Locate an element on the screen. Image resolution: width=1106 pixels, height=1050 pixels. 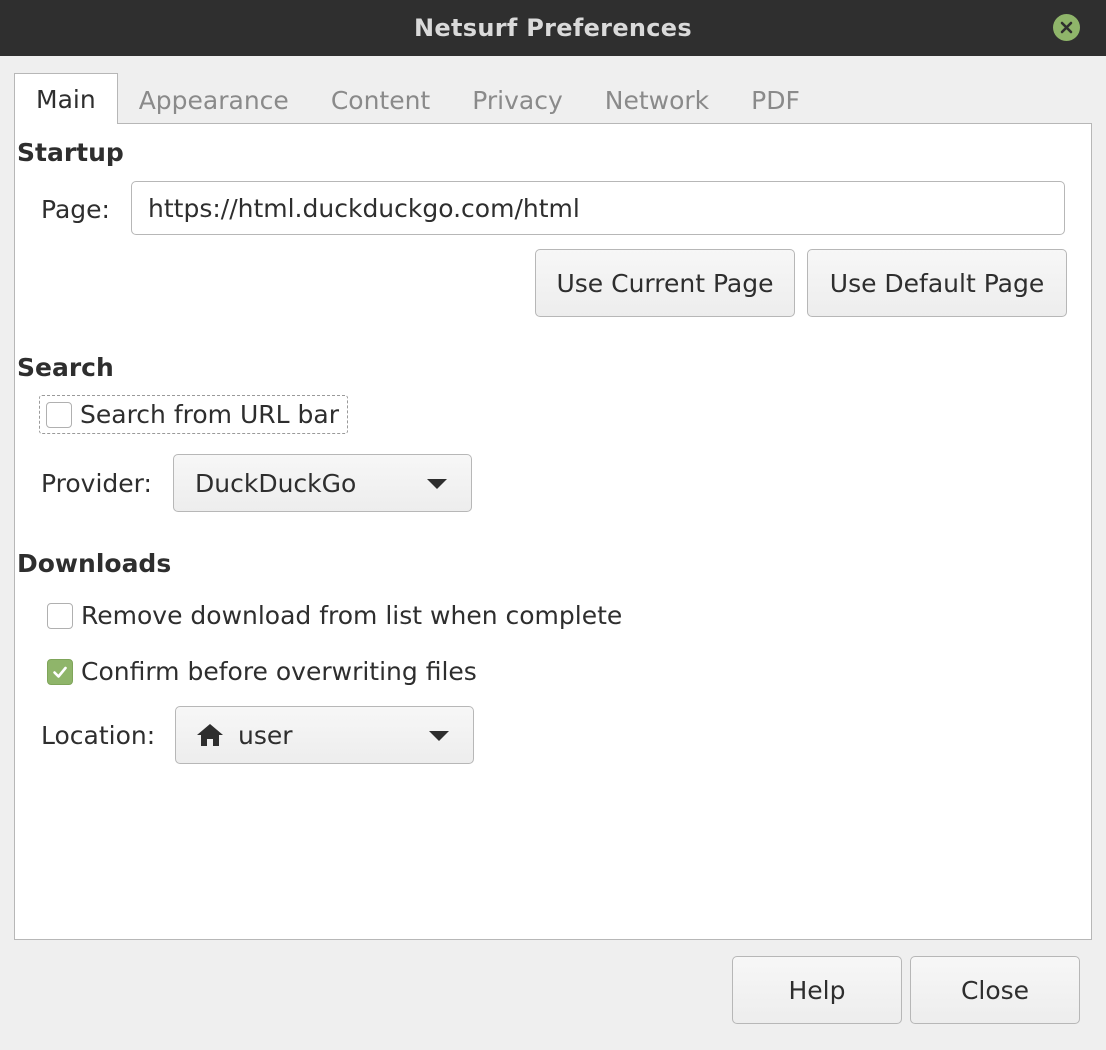
help-button: Help is located at coordinates (817, 990).